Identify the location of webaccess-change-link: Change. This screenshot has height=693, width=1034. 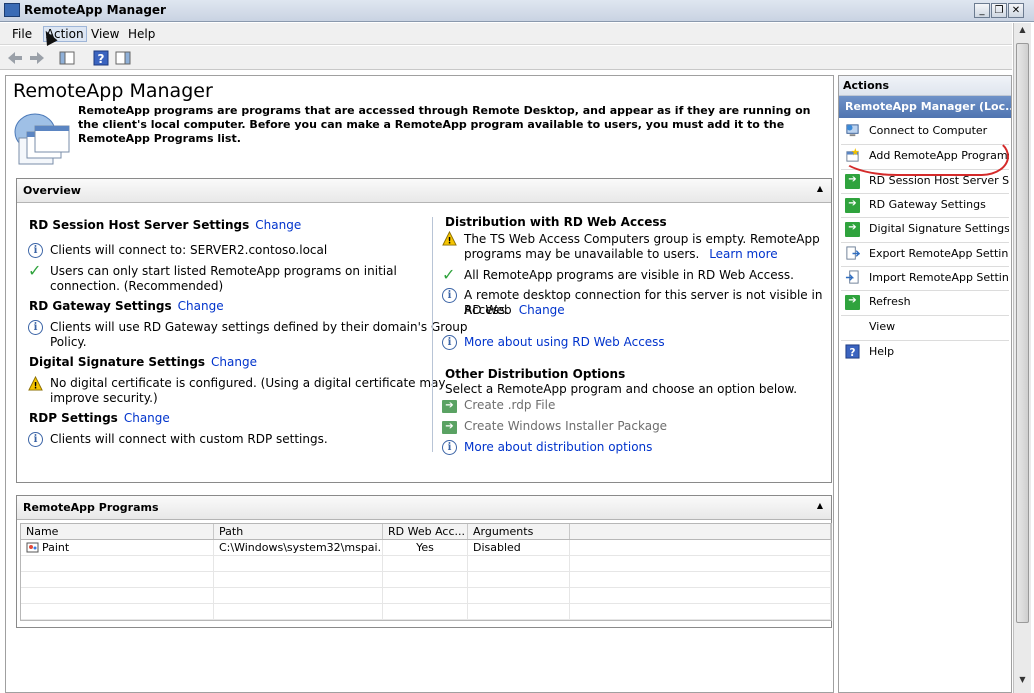
(542, 310).